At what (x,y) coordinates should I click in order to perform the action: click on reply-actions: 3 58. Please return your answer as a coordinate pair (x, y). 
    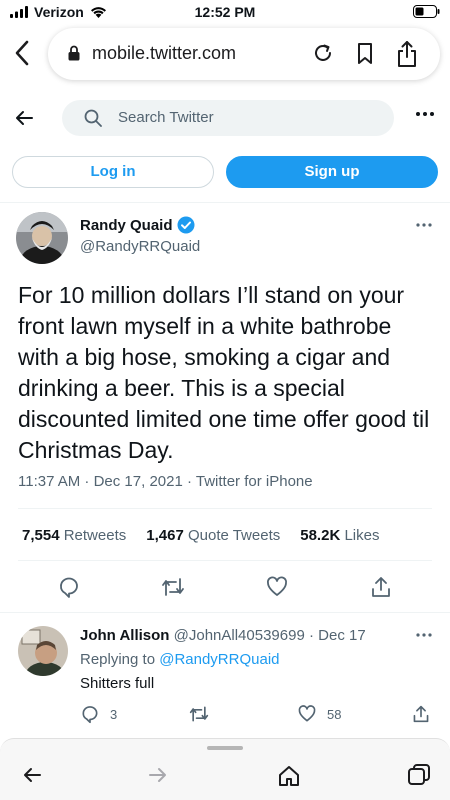
    Looking at the image, I should click on (225, 715).